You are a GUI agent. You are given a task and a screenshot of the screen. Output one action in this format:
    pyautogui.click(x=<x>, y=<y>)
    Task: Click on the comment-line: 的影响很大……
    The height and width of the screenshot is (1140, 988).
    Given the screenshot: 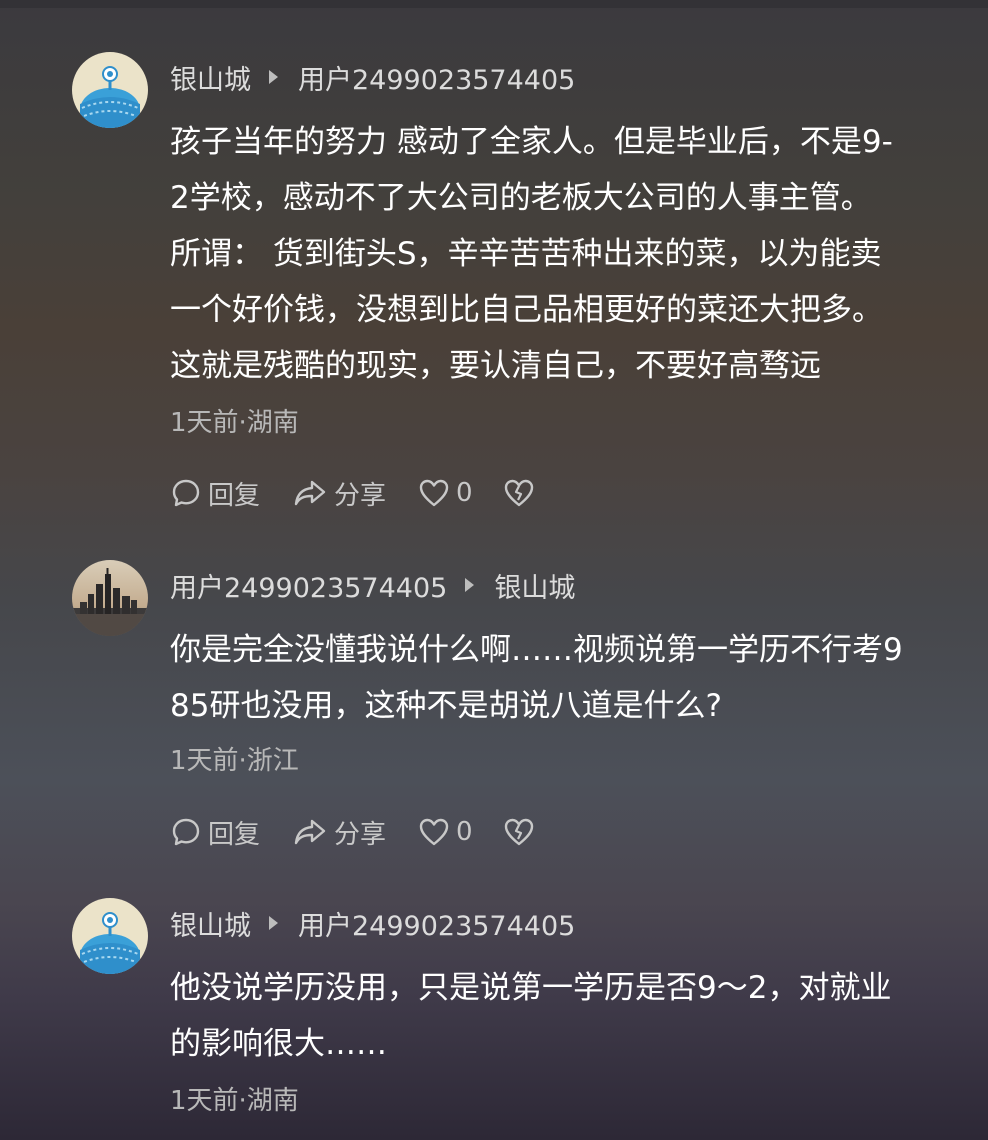 What is the action you would take?
    pyautogui.click(x=278, y=1044)
    